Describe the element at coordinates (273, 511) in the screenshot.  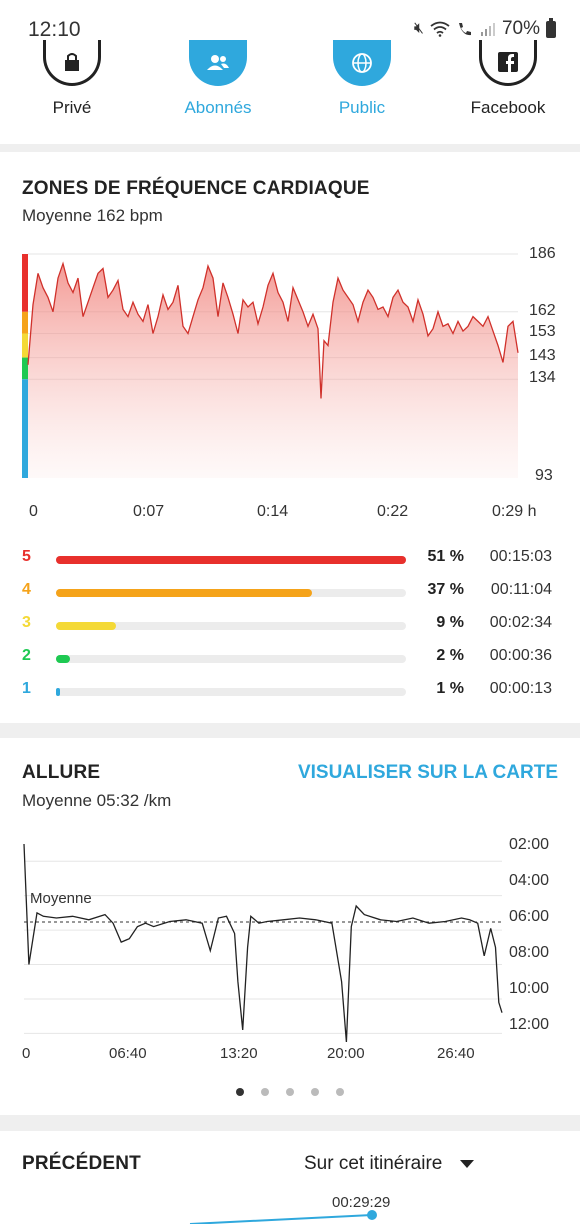
I see `hr-x-tick: 0:14` at that location.